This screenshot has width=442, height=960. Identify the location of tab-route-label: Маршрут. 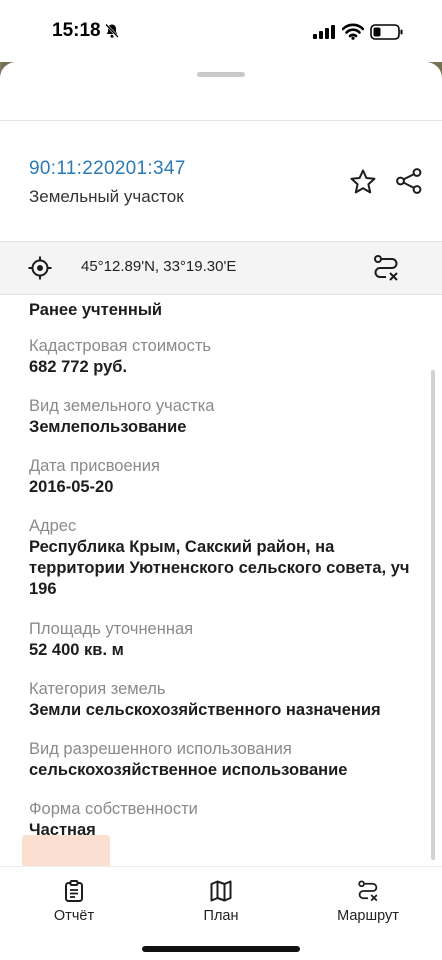
(368, 916).